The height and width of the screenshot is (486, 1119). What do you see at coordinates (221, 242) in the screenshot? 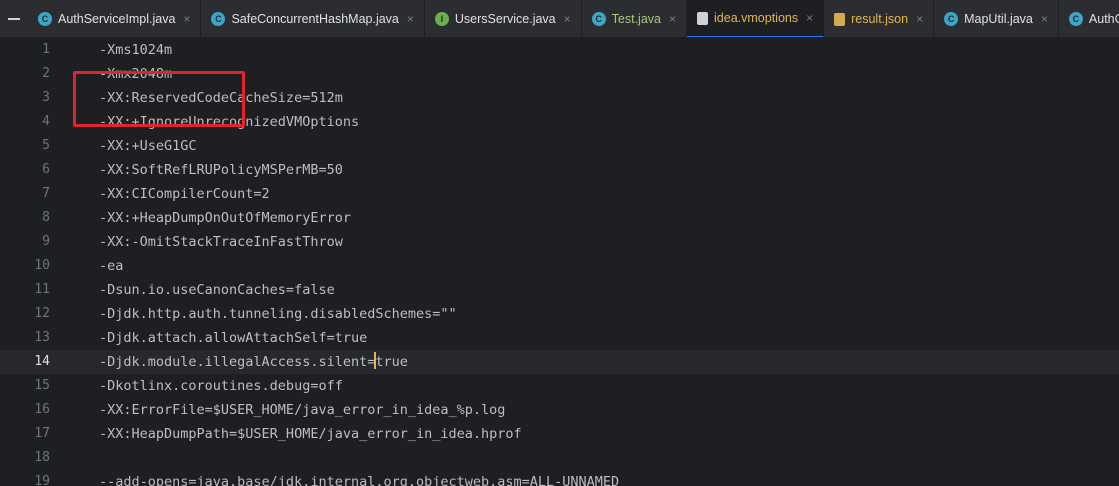
I see `code-text: -XX:-OmitStackTraceInFastThrow` at bounding box center [221, 242].